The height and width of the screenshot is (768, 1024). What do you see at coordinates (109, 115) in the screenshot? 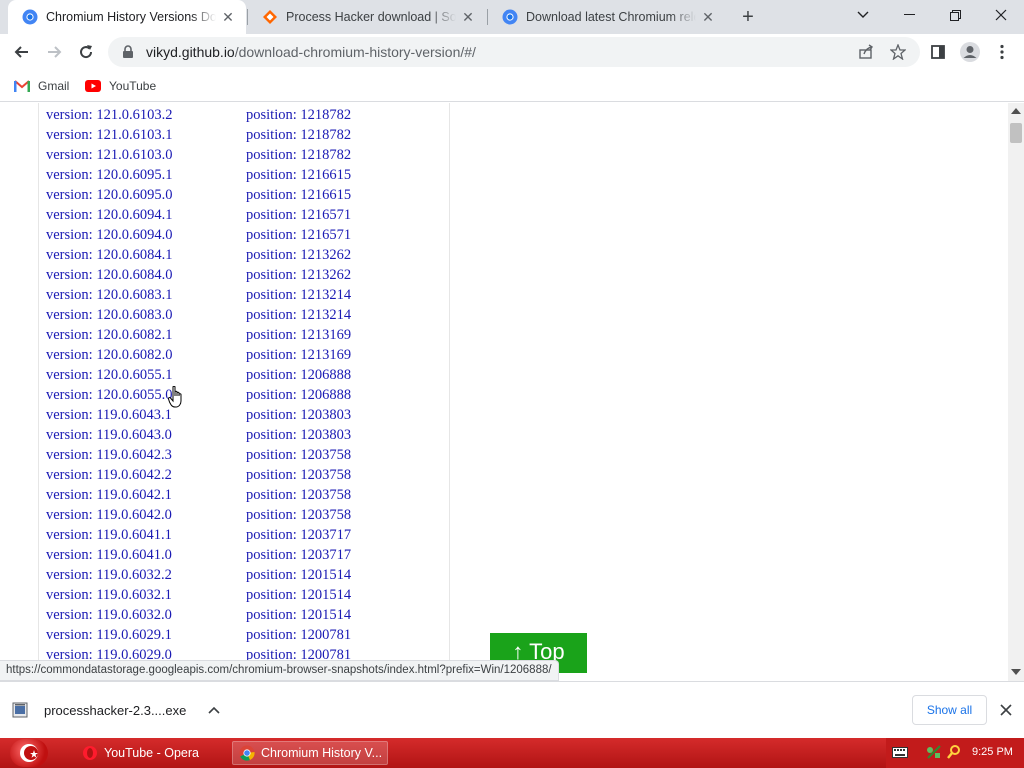
I see `version-link: version: 121.0.6103.2` at bounding box center [109, 115].